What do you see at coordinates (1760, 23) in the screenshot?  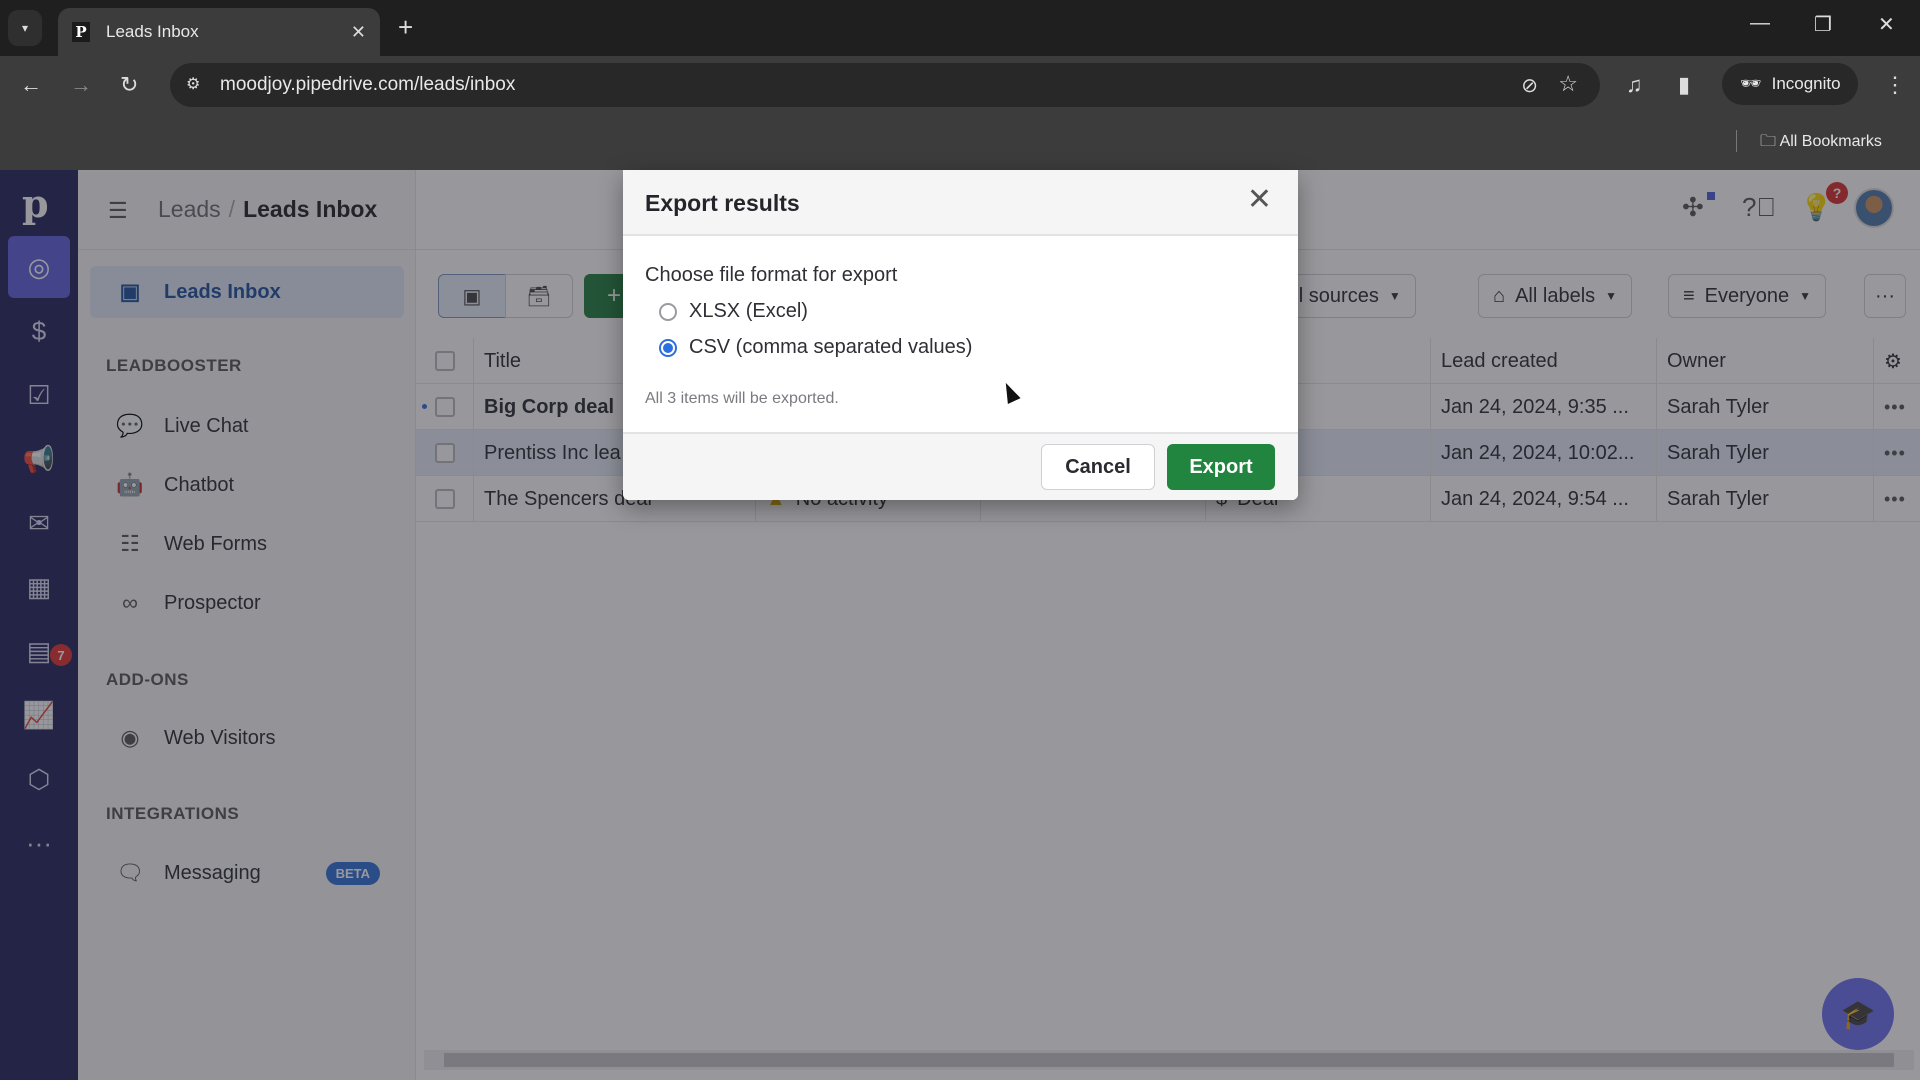 I see `minimize-icon: —` at bounding box center [1760, 23].